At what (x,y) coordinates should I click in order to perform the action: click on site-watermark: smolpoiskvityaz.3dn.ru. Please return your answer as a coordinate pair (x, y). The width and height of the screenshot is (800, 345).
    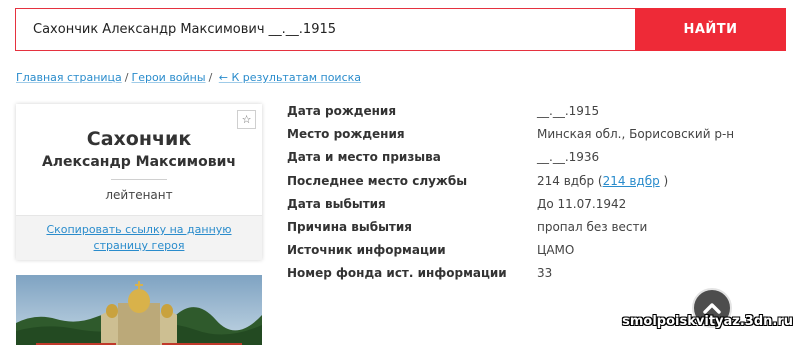
    Looking at the image, I should click on (707, 321).